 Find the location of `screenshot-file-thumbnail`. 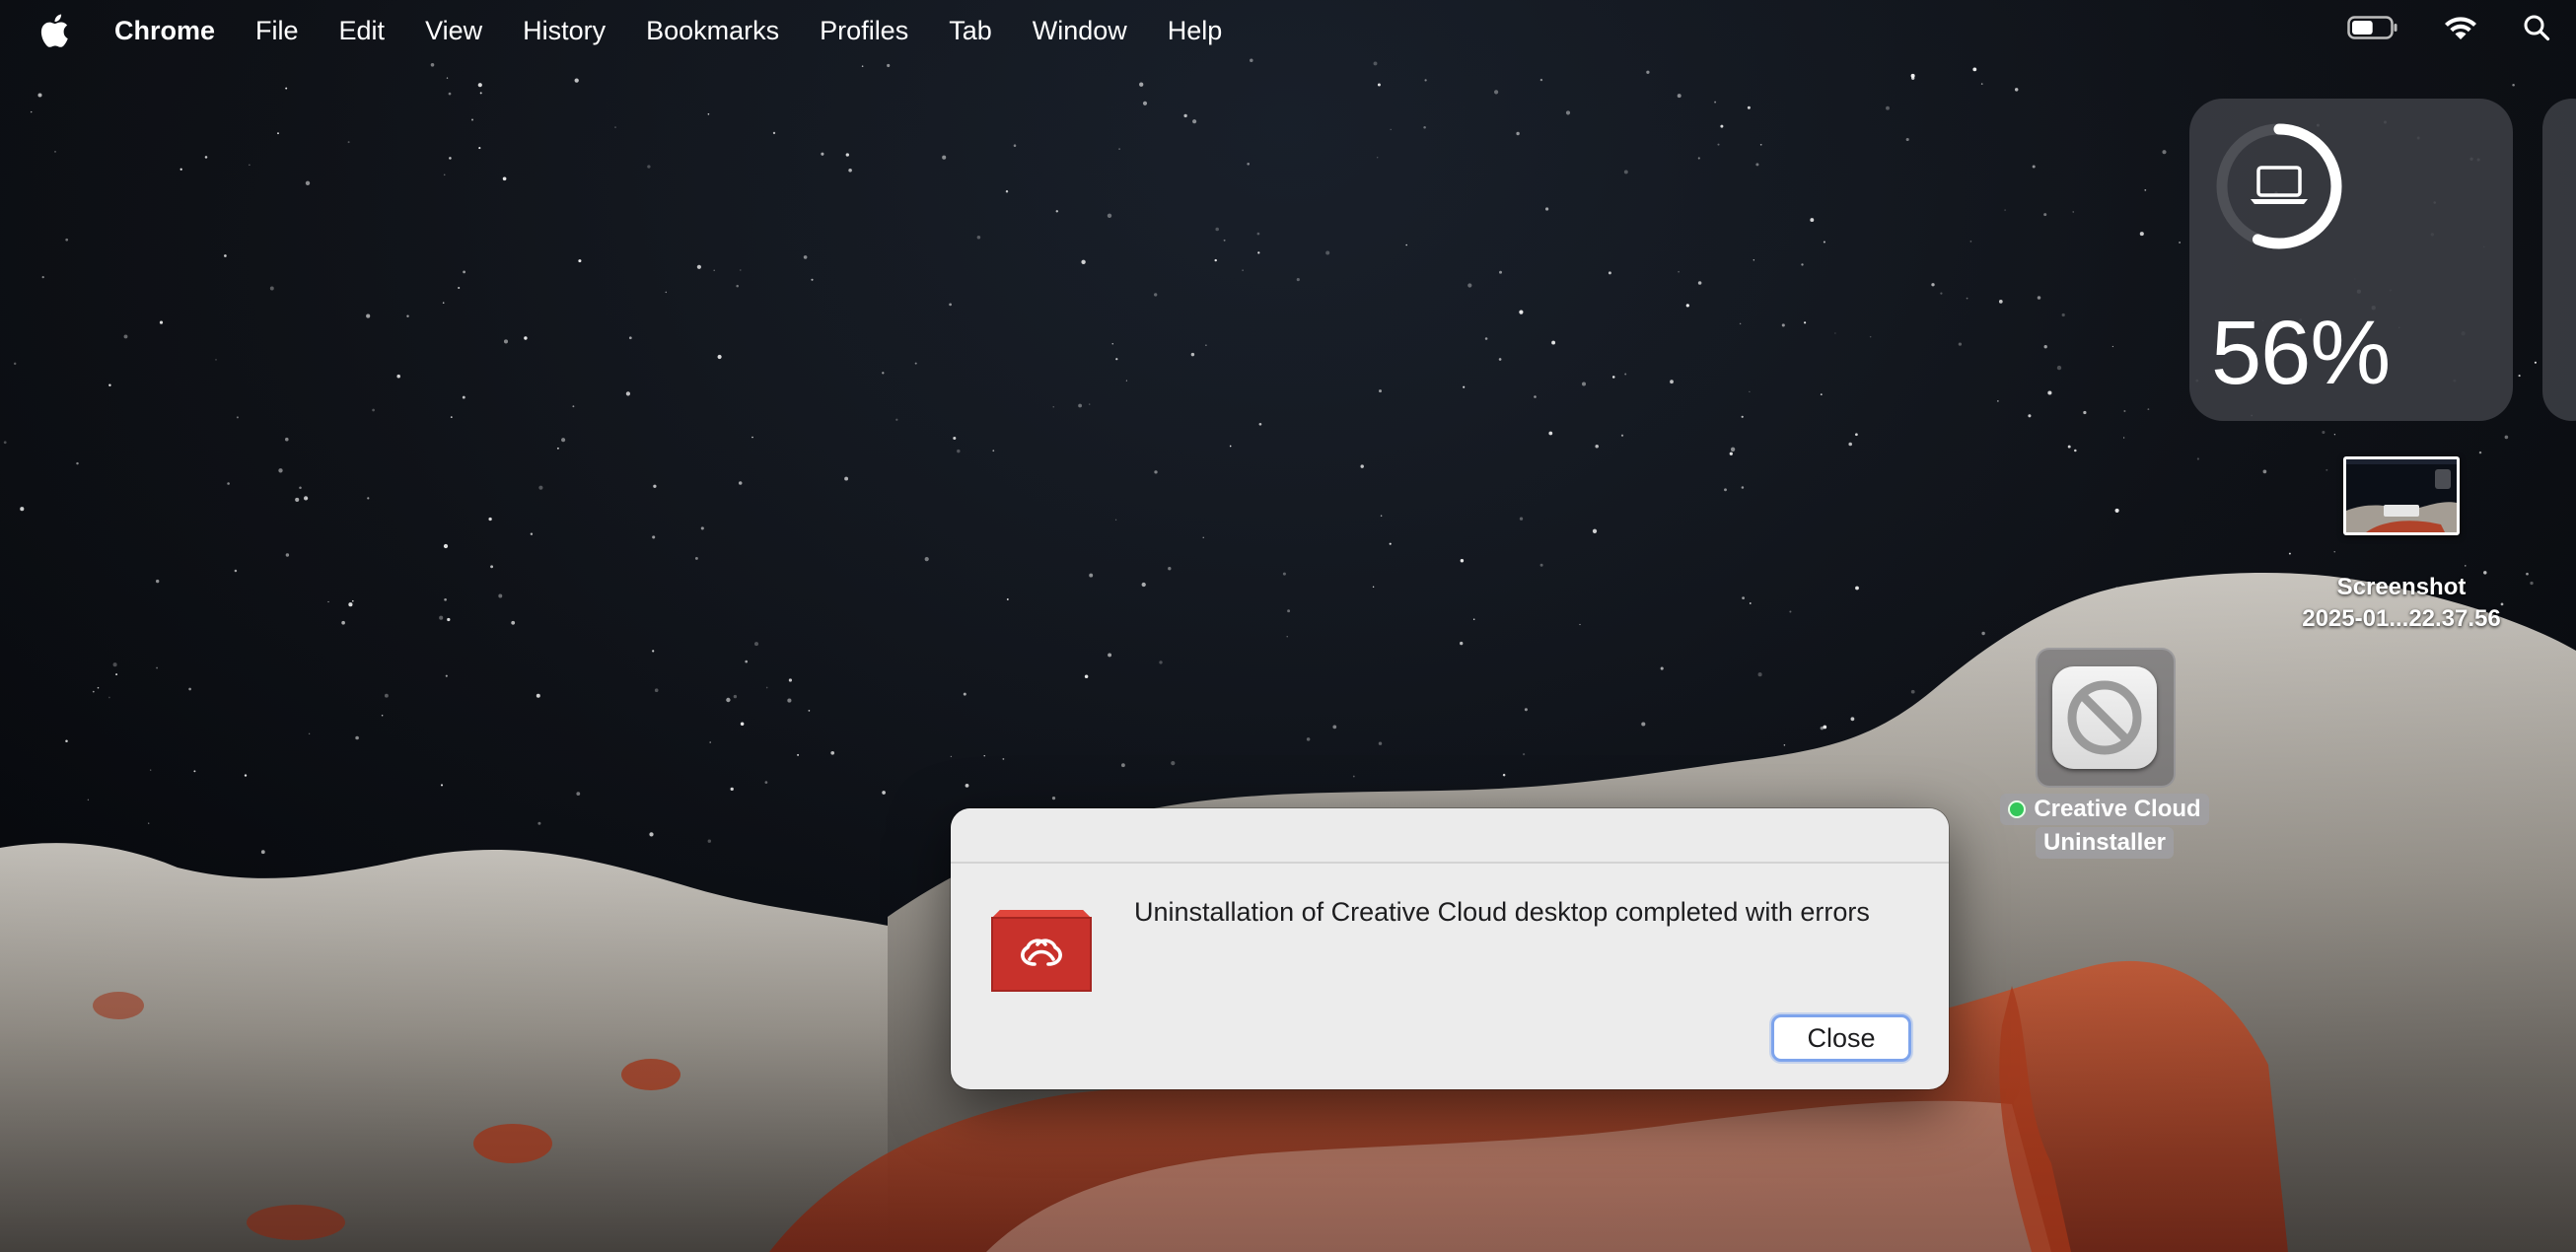

screenshot-file-thumbnail is located at coordinates (2402, 495).